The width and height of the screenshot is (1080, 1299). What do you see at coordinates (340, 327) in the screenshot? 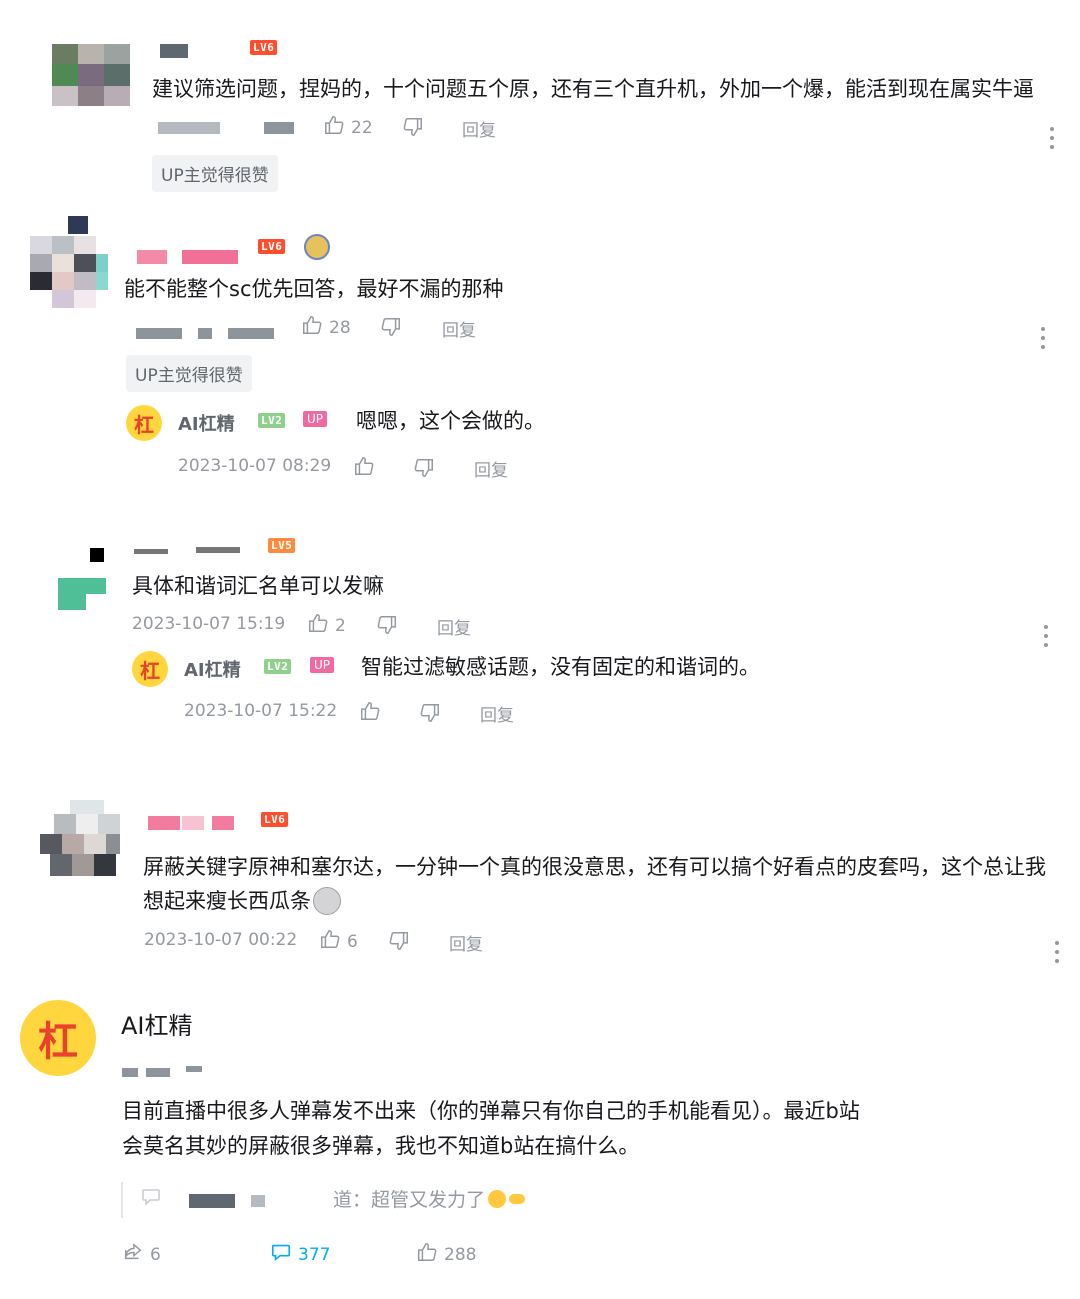
I see `like-count: 28` at bounding box center [340, 327].